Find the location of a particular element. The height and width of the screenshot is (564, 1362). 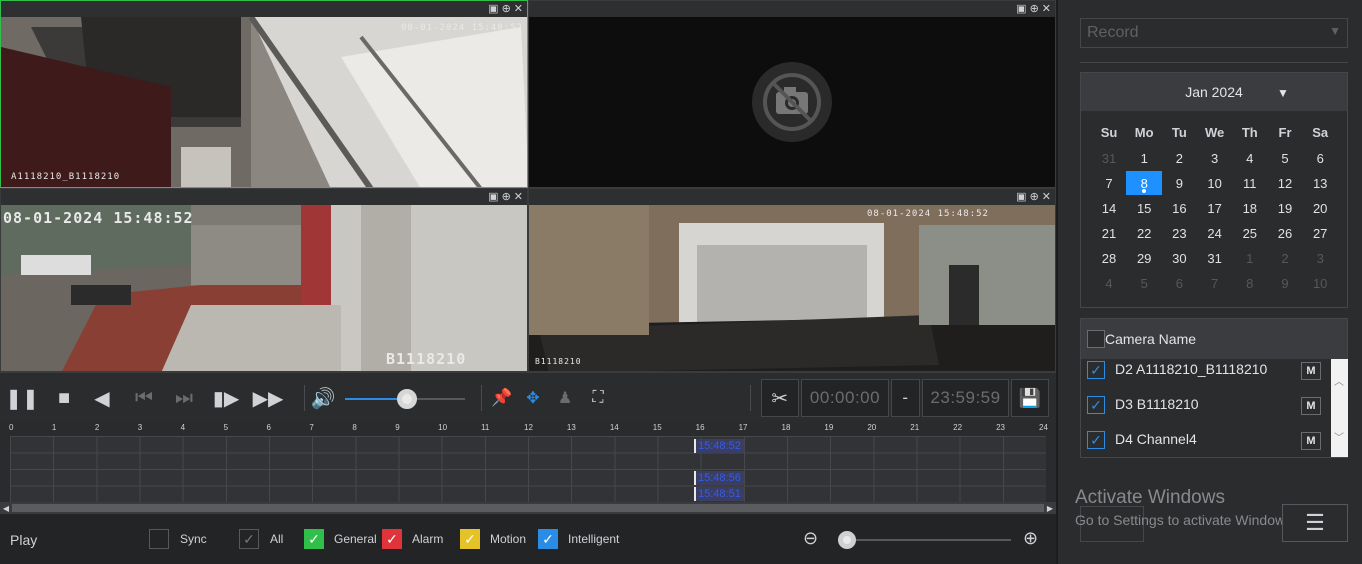

scroll-right-icon: ▶ is located at coordinates (1050, 508).